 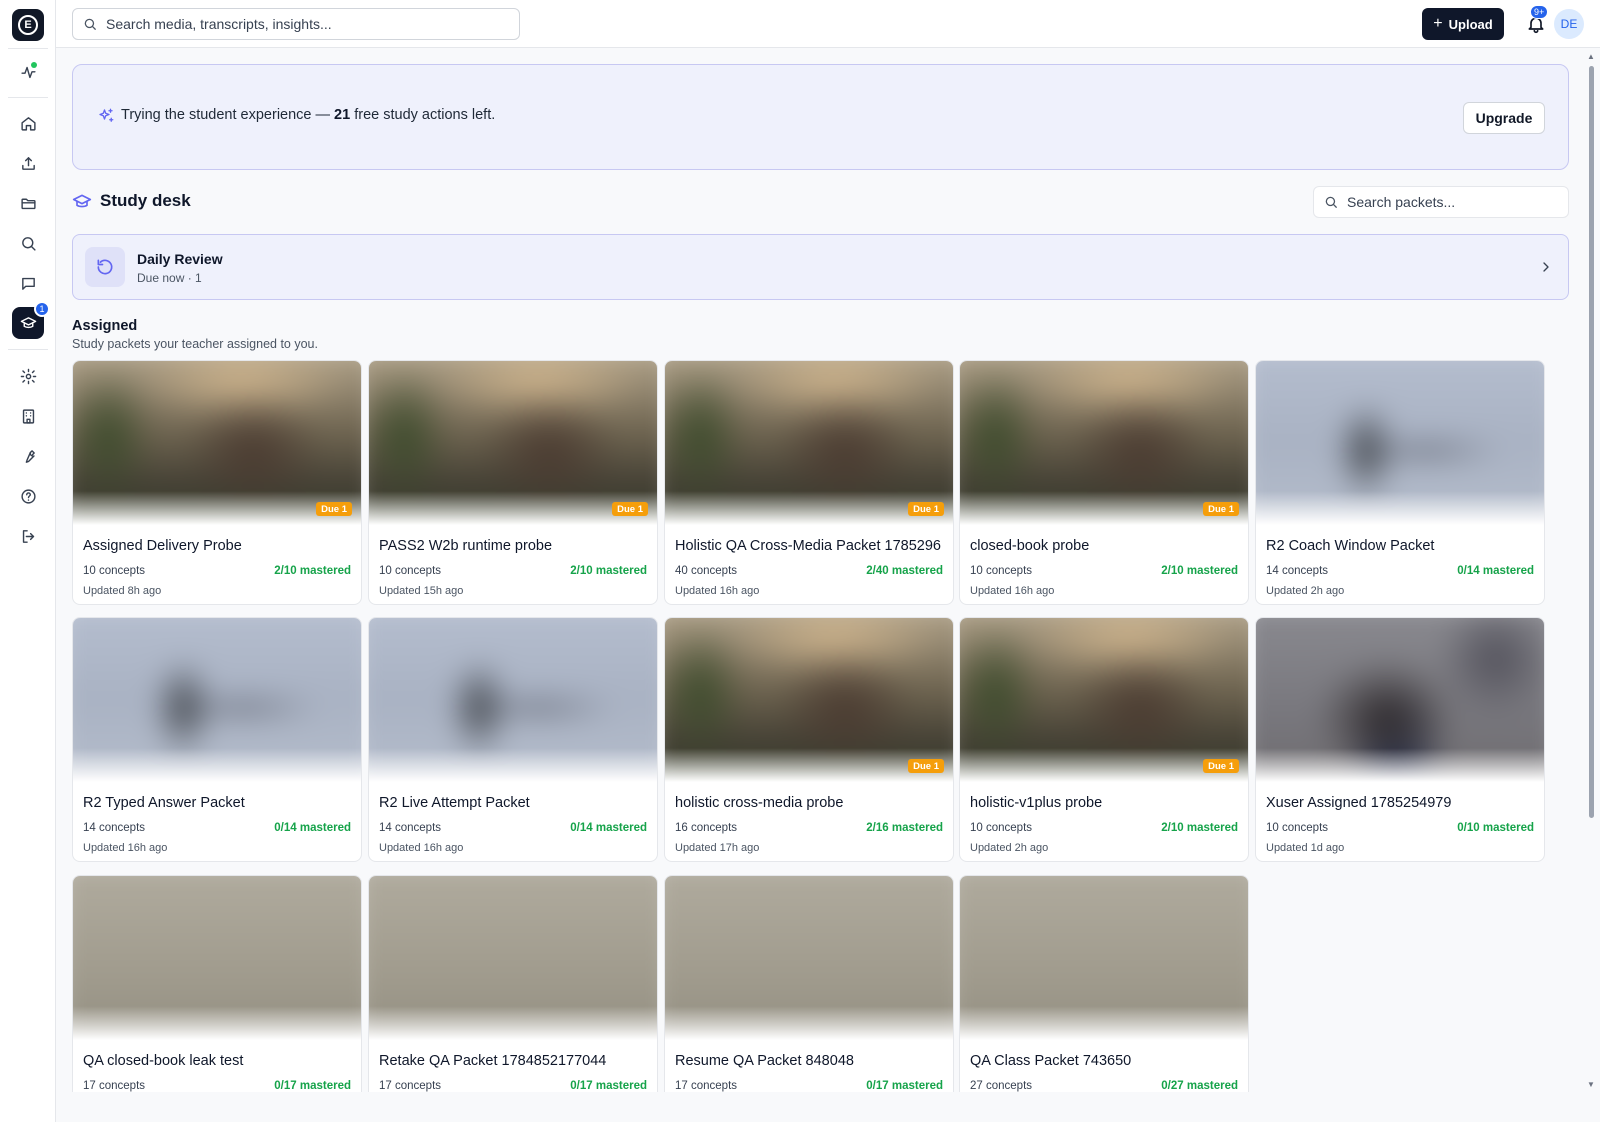 I want to click on daily-review-title: Daily Review, so click(x=180, y=259).